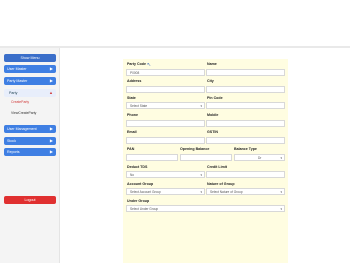 This screenshot has height=263, width=350. I want to click on party-code-label: Party Code, so click(136, 64).